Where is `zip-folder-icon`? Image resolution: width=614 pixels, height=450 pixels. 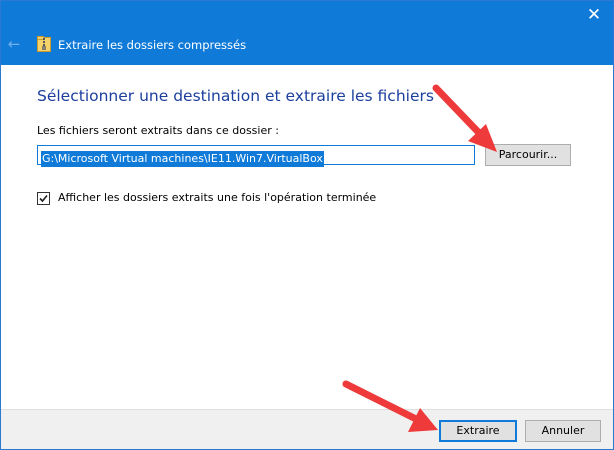 zip-folder-icon is located at coordinates (44, 44).